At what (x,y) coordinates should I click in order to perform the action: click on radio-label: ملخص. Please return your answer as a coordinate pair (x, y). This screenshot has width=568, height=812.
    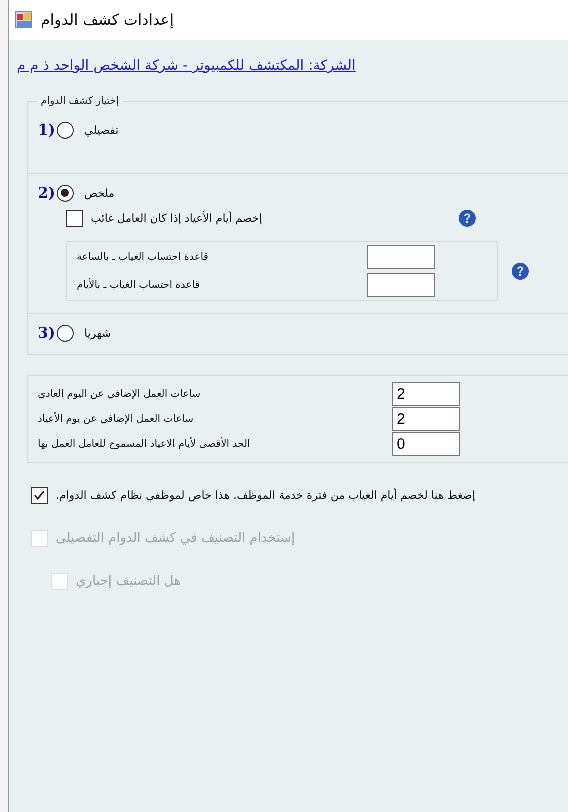
    Looking at the image, I should click on (99, 193).